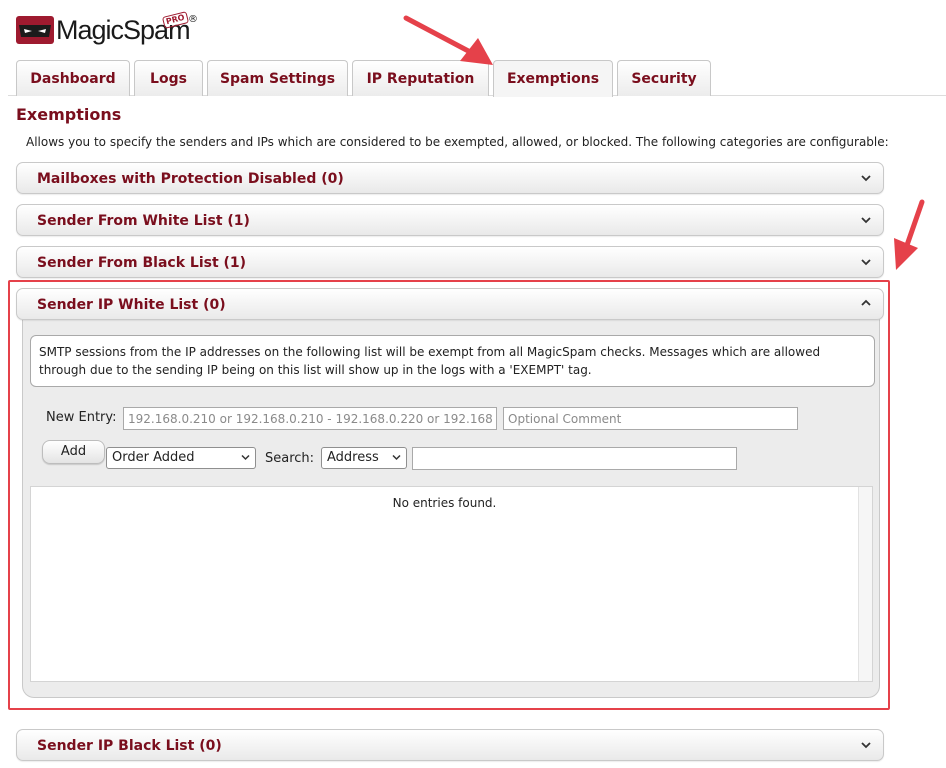 This screenshot has height=768, width=946. I want to click on tab-ip-reputation: IP Reputation, so click(420, 78).